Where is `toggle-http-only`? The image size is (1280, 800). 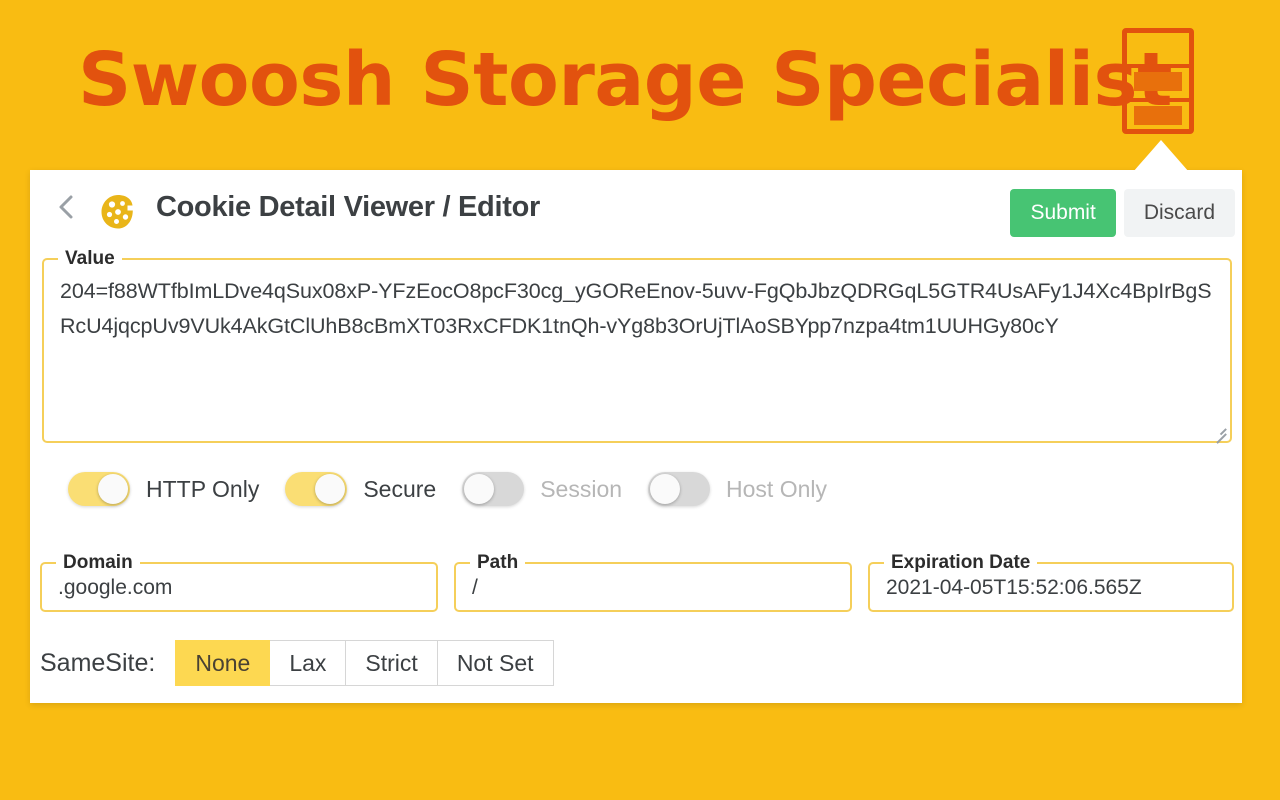
toggle-http-only is located at coordinates (99, 489).